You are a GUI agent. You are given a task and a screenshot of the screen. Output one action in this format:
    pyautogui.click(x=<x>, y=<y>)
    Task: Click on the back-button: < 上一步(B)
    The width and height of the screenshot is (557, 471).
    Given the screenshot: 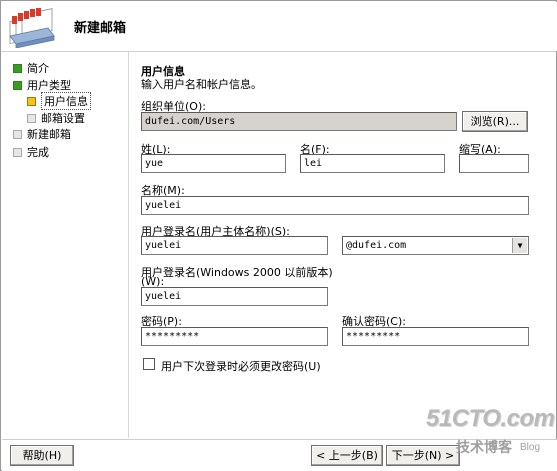 What is the action you would take?
    pyautogui.click(x=347, y=455)
    